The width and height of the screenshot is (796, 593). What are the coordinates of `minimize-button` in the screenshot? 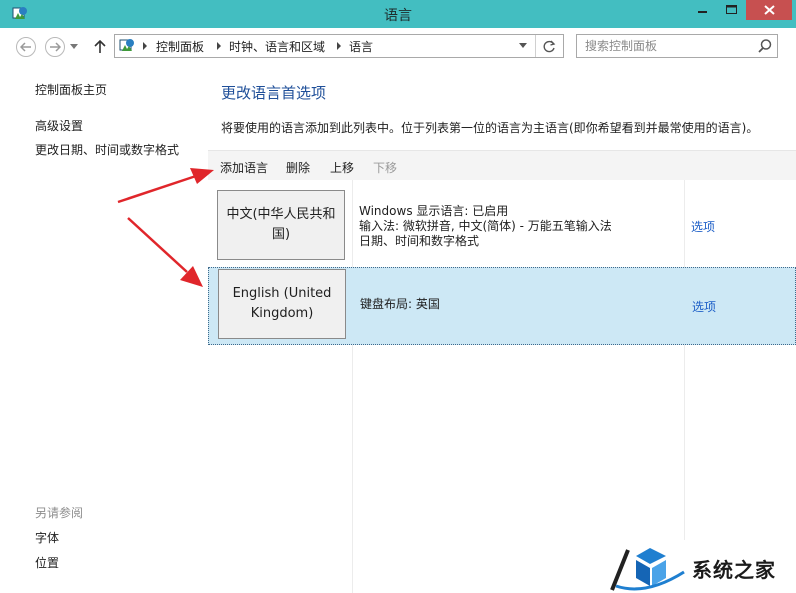 It's located at (703, 10).